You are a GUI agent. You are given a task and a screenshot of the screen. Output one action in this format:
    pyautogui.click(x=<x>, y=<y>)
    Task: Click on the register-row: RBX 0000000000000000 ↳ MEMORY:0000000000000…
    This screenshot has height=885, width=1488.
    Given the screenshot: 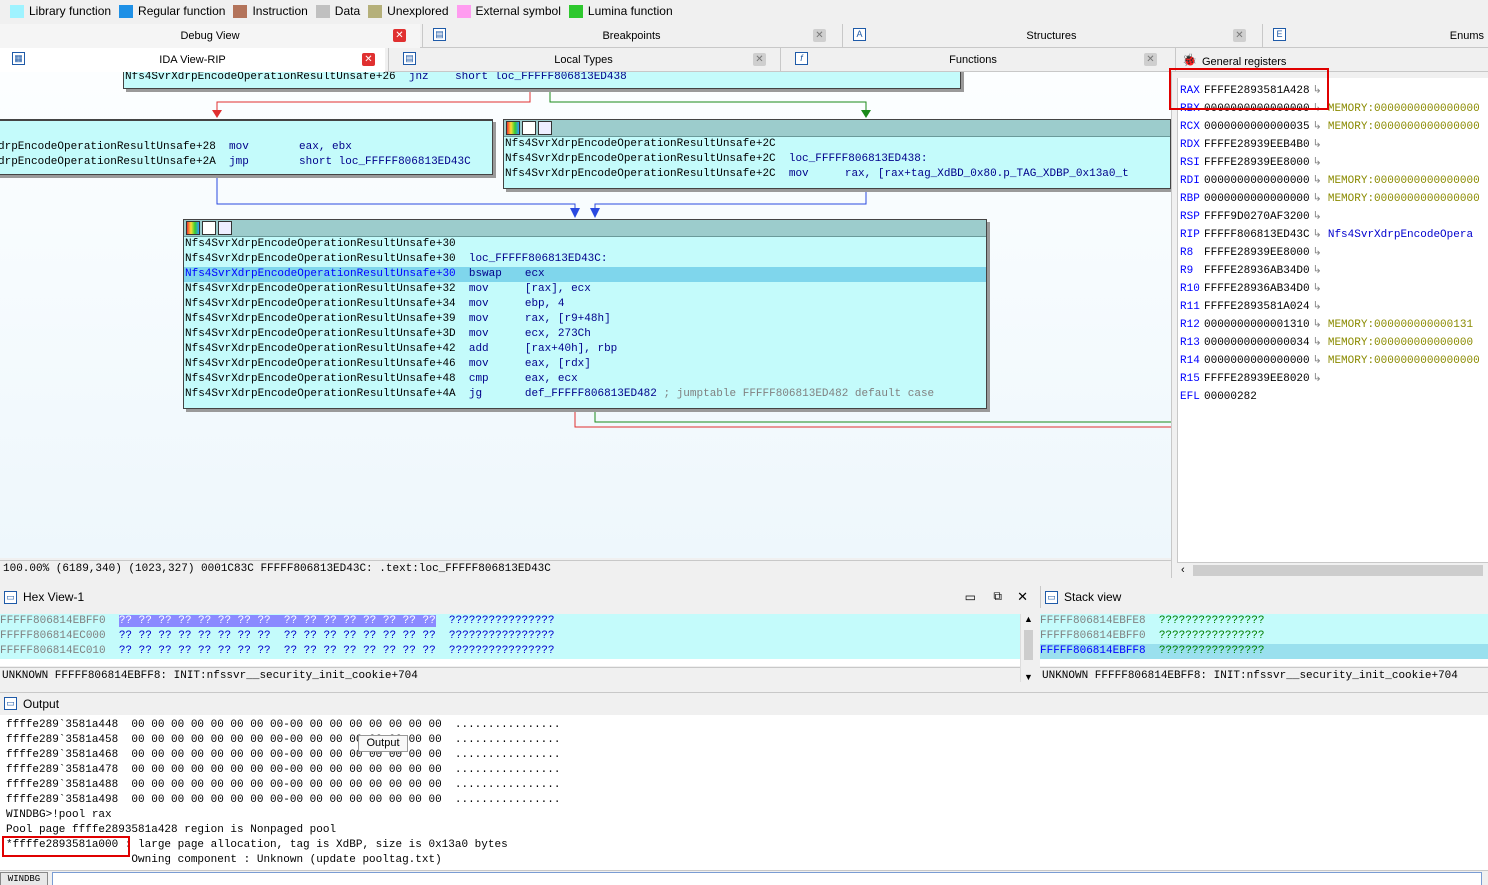 What is the action you would take?
    pyautogui.click(x=1330, y=109)
    